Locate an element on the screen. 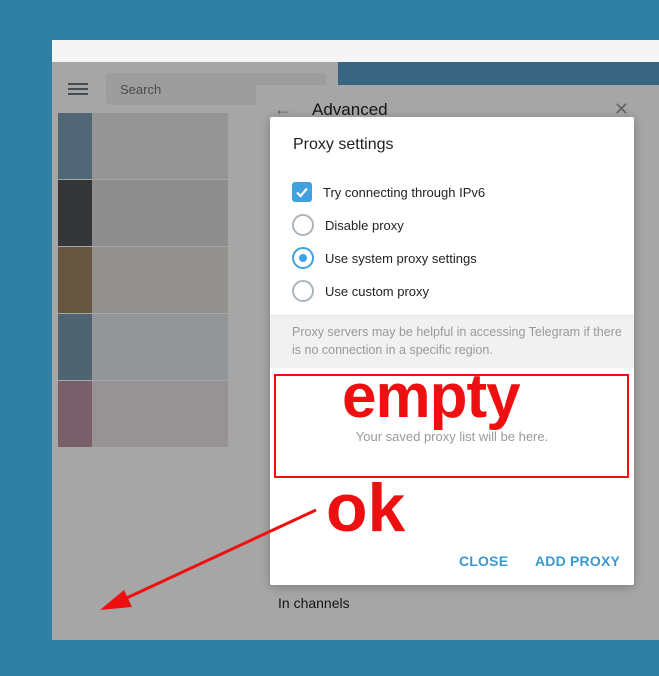  ipv6-option: Try connecting through IPv6 is located at coordinates (388, 192).